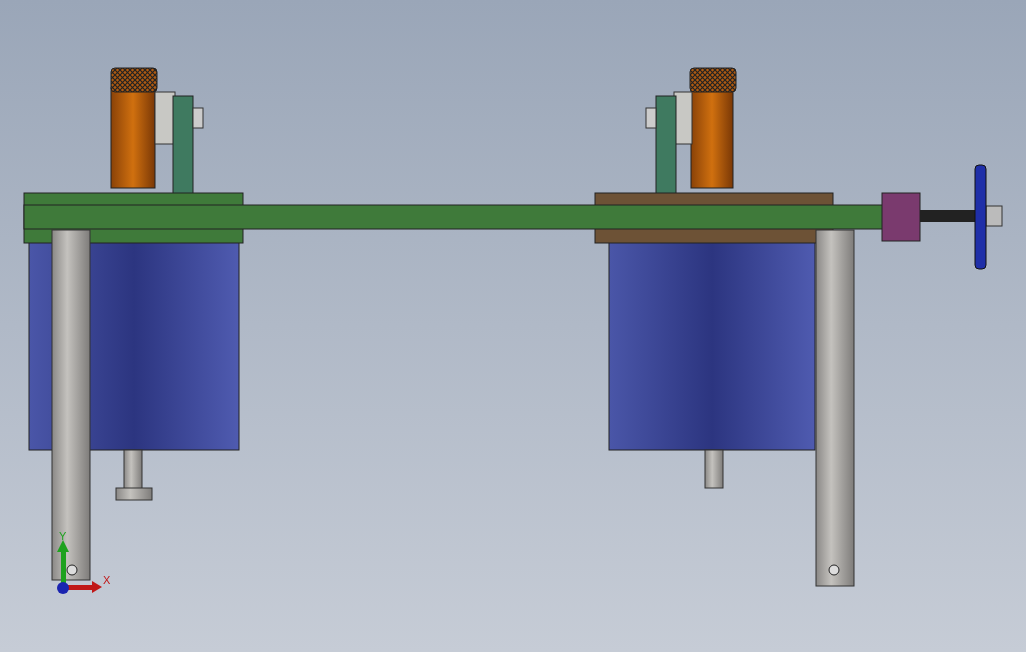 The image size is (1026, 652). What do you see at coordinates (63, 536) in the screenshot?
I see `axis-label: Y` at bounding box center [63, 536].